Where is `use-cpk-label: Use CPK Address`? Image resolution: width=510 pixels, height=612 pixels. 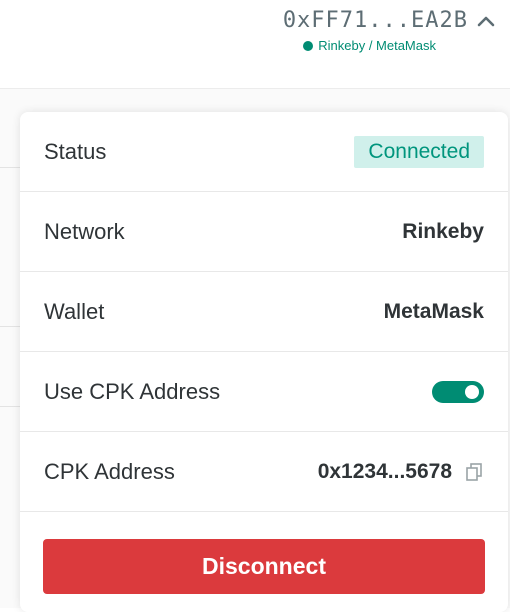
use-cpk-label: Use CPK Address is located at coordinates (132, 391).